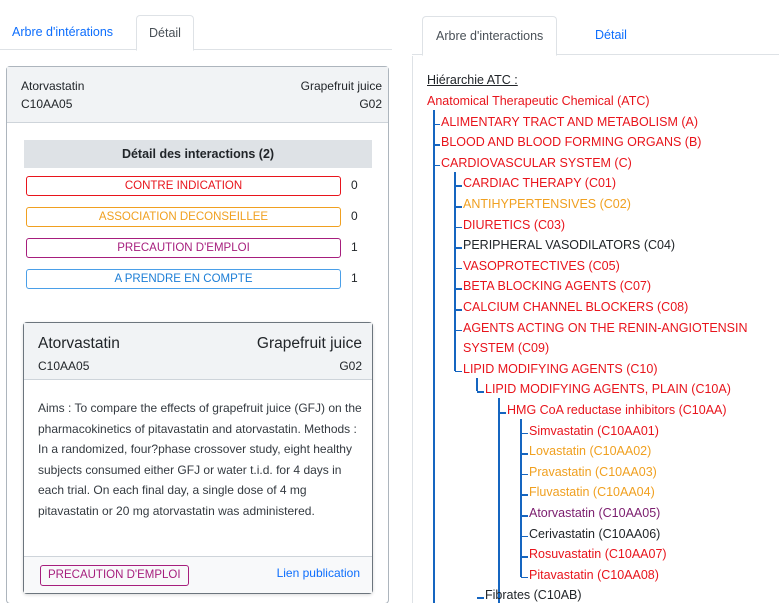  I want to click on tree-node: LIPID MODIFYING AGENTS (C10), so click(560, 369).